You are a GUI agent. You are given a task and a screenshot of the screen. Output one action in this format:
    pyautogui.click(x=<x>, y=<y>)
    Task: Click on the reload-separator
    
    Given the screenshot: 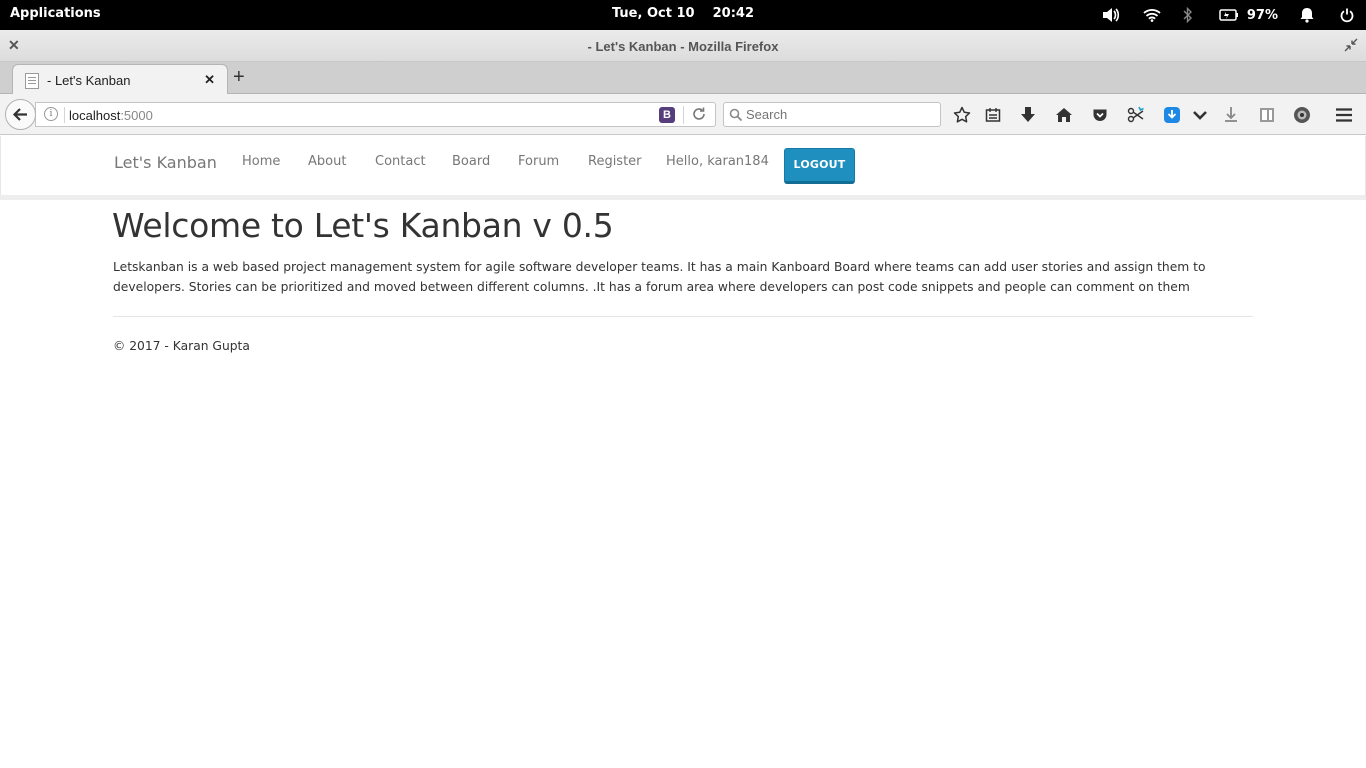 What is the action you would take?
    pyautogui.click(x=683, y=115)
    